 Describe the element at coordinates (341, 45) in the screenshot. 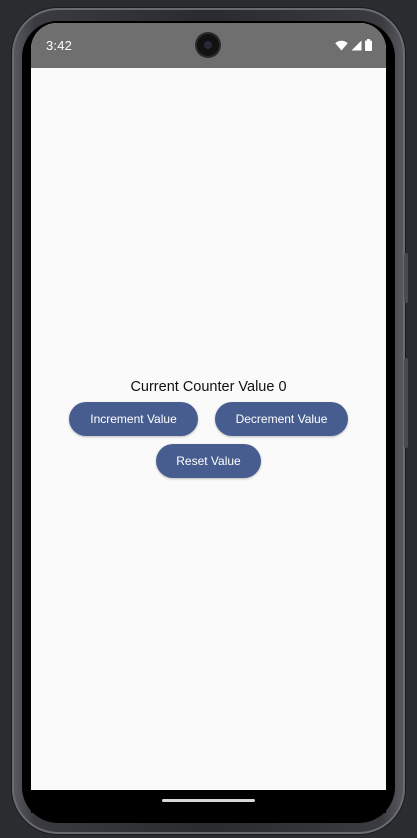

I see `wifi-icon` at that location.